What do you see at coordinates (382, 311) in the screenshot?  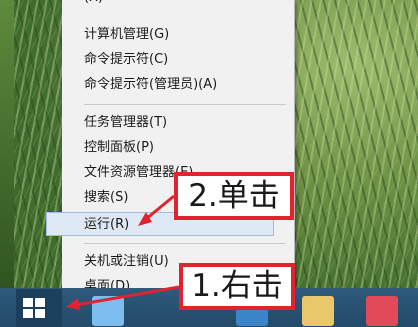 I see `app-icon` at bounding box center [382, 311].